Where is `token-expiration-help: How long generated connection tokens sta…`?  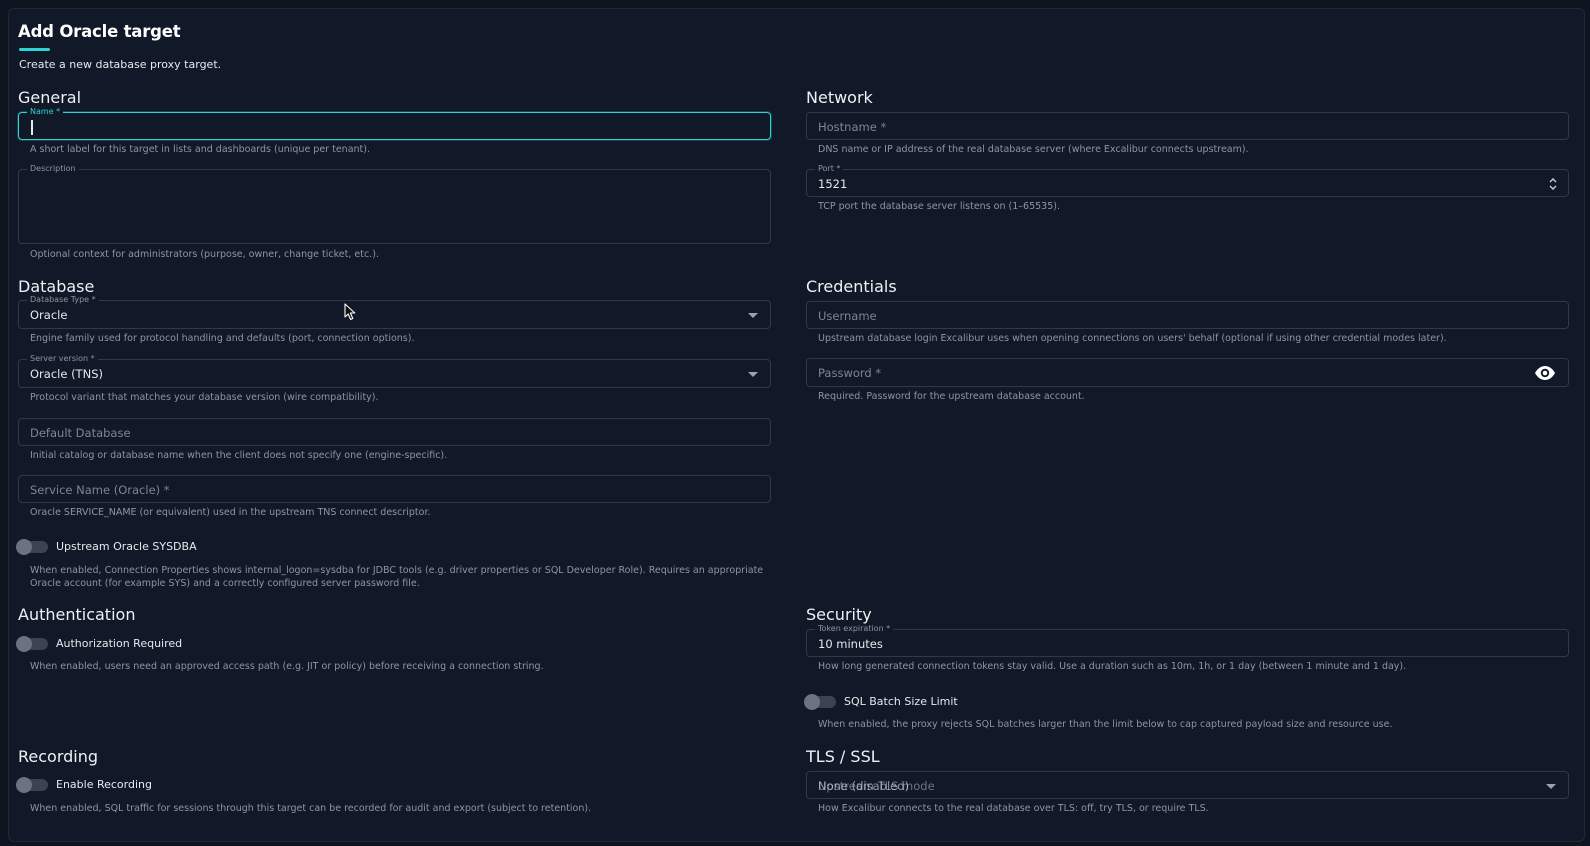
token-expiration-help: How long generated connection tokens sta… is located at coordinates (1112, 666).